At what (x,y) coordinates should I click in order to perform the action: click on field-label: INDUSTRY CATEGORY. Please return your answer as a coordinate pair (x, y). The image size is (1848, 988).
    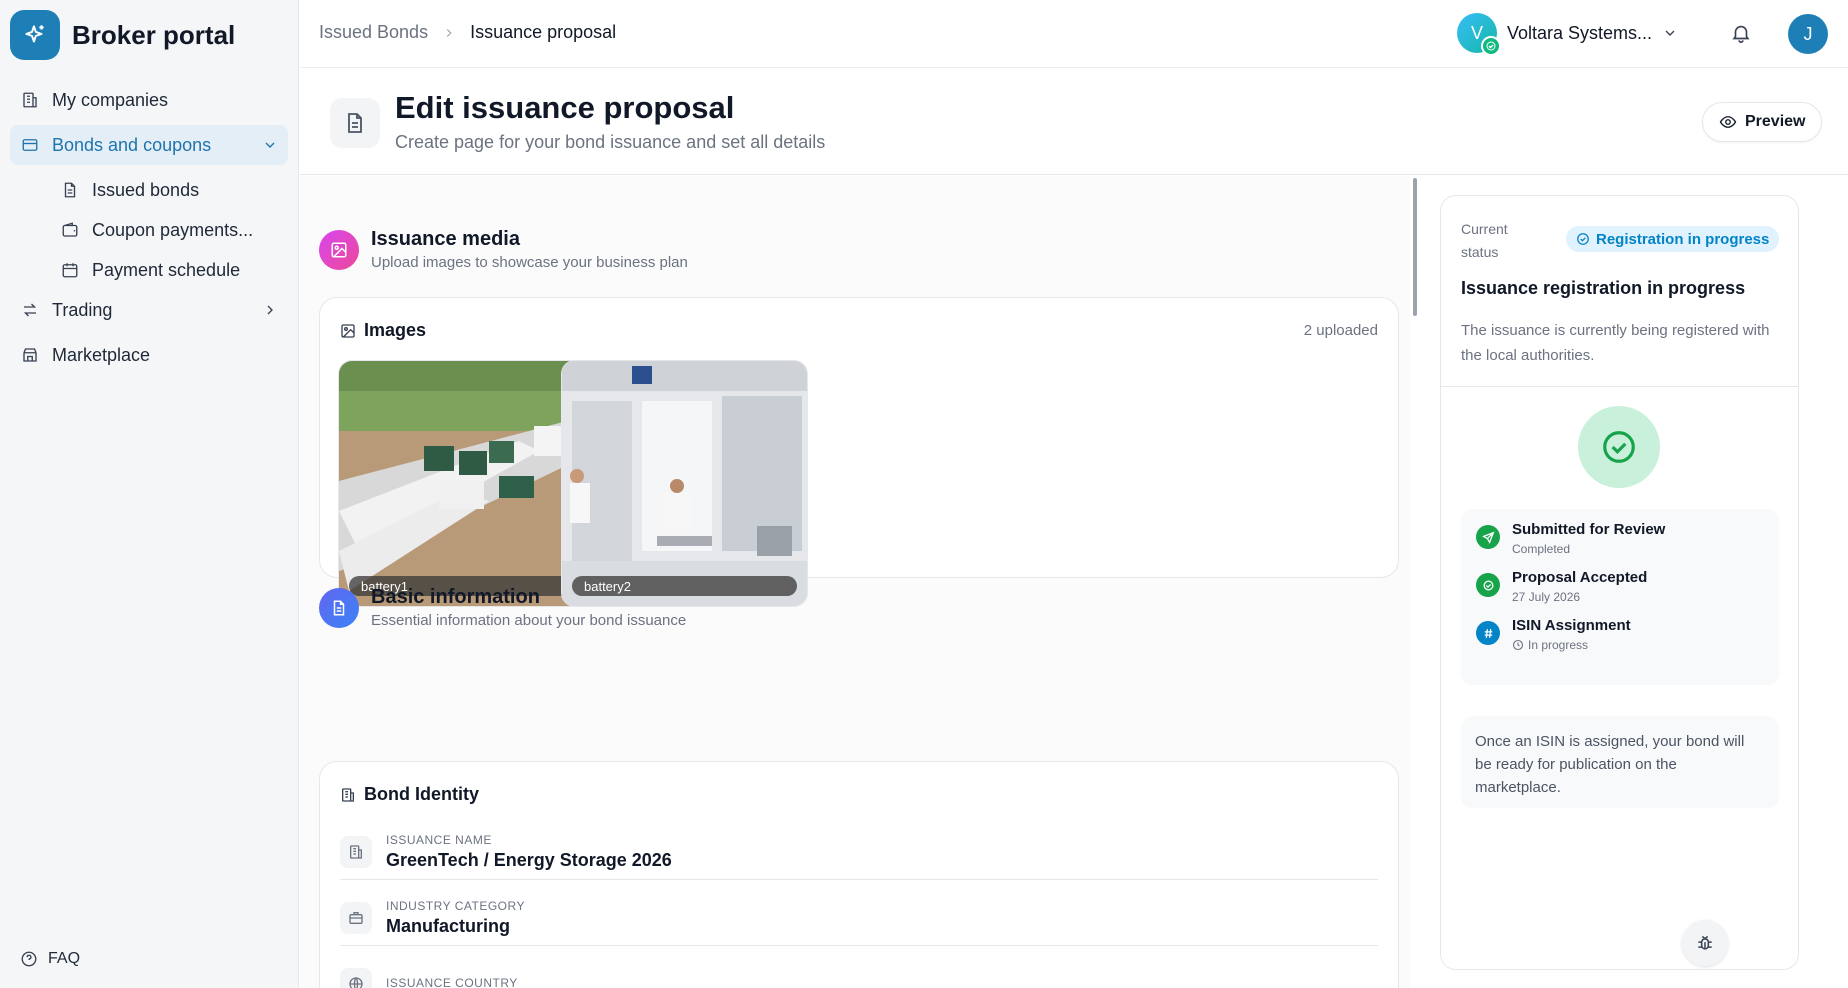
    Looking at the image, I should click on (455, 905).